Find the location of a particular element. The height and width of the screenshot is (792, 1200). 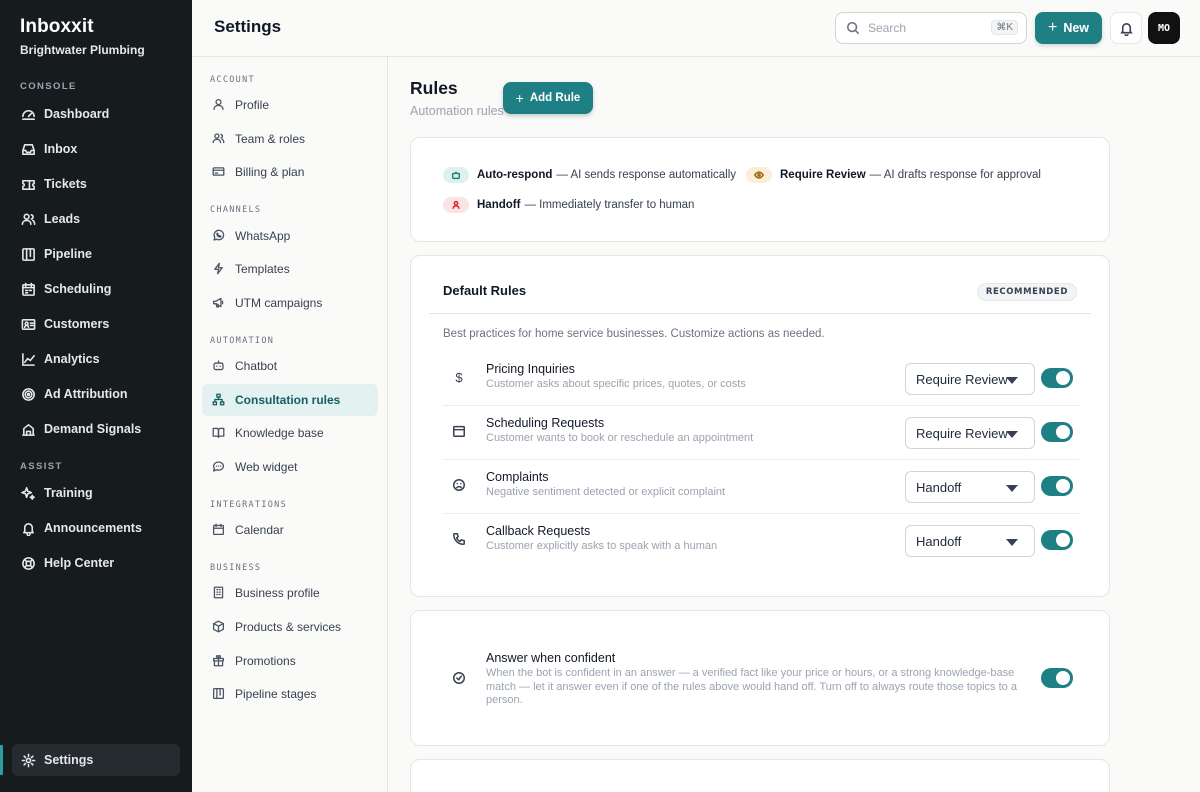

settings-item-label: Templates is located at coordinates (262, 269).